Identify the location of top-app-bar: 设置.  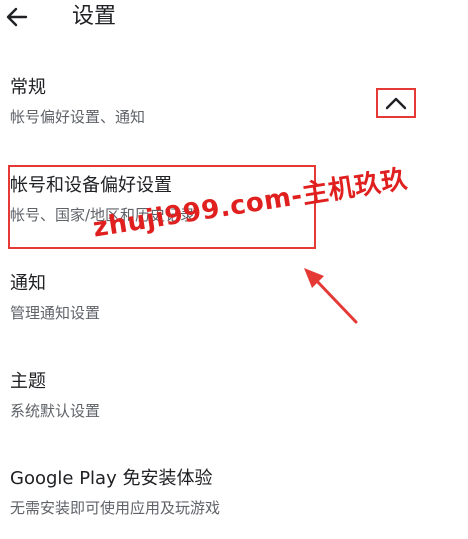
(234, 20).